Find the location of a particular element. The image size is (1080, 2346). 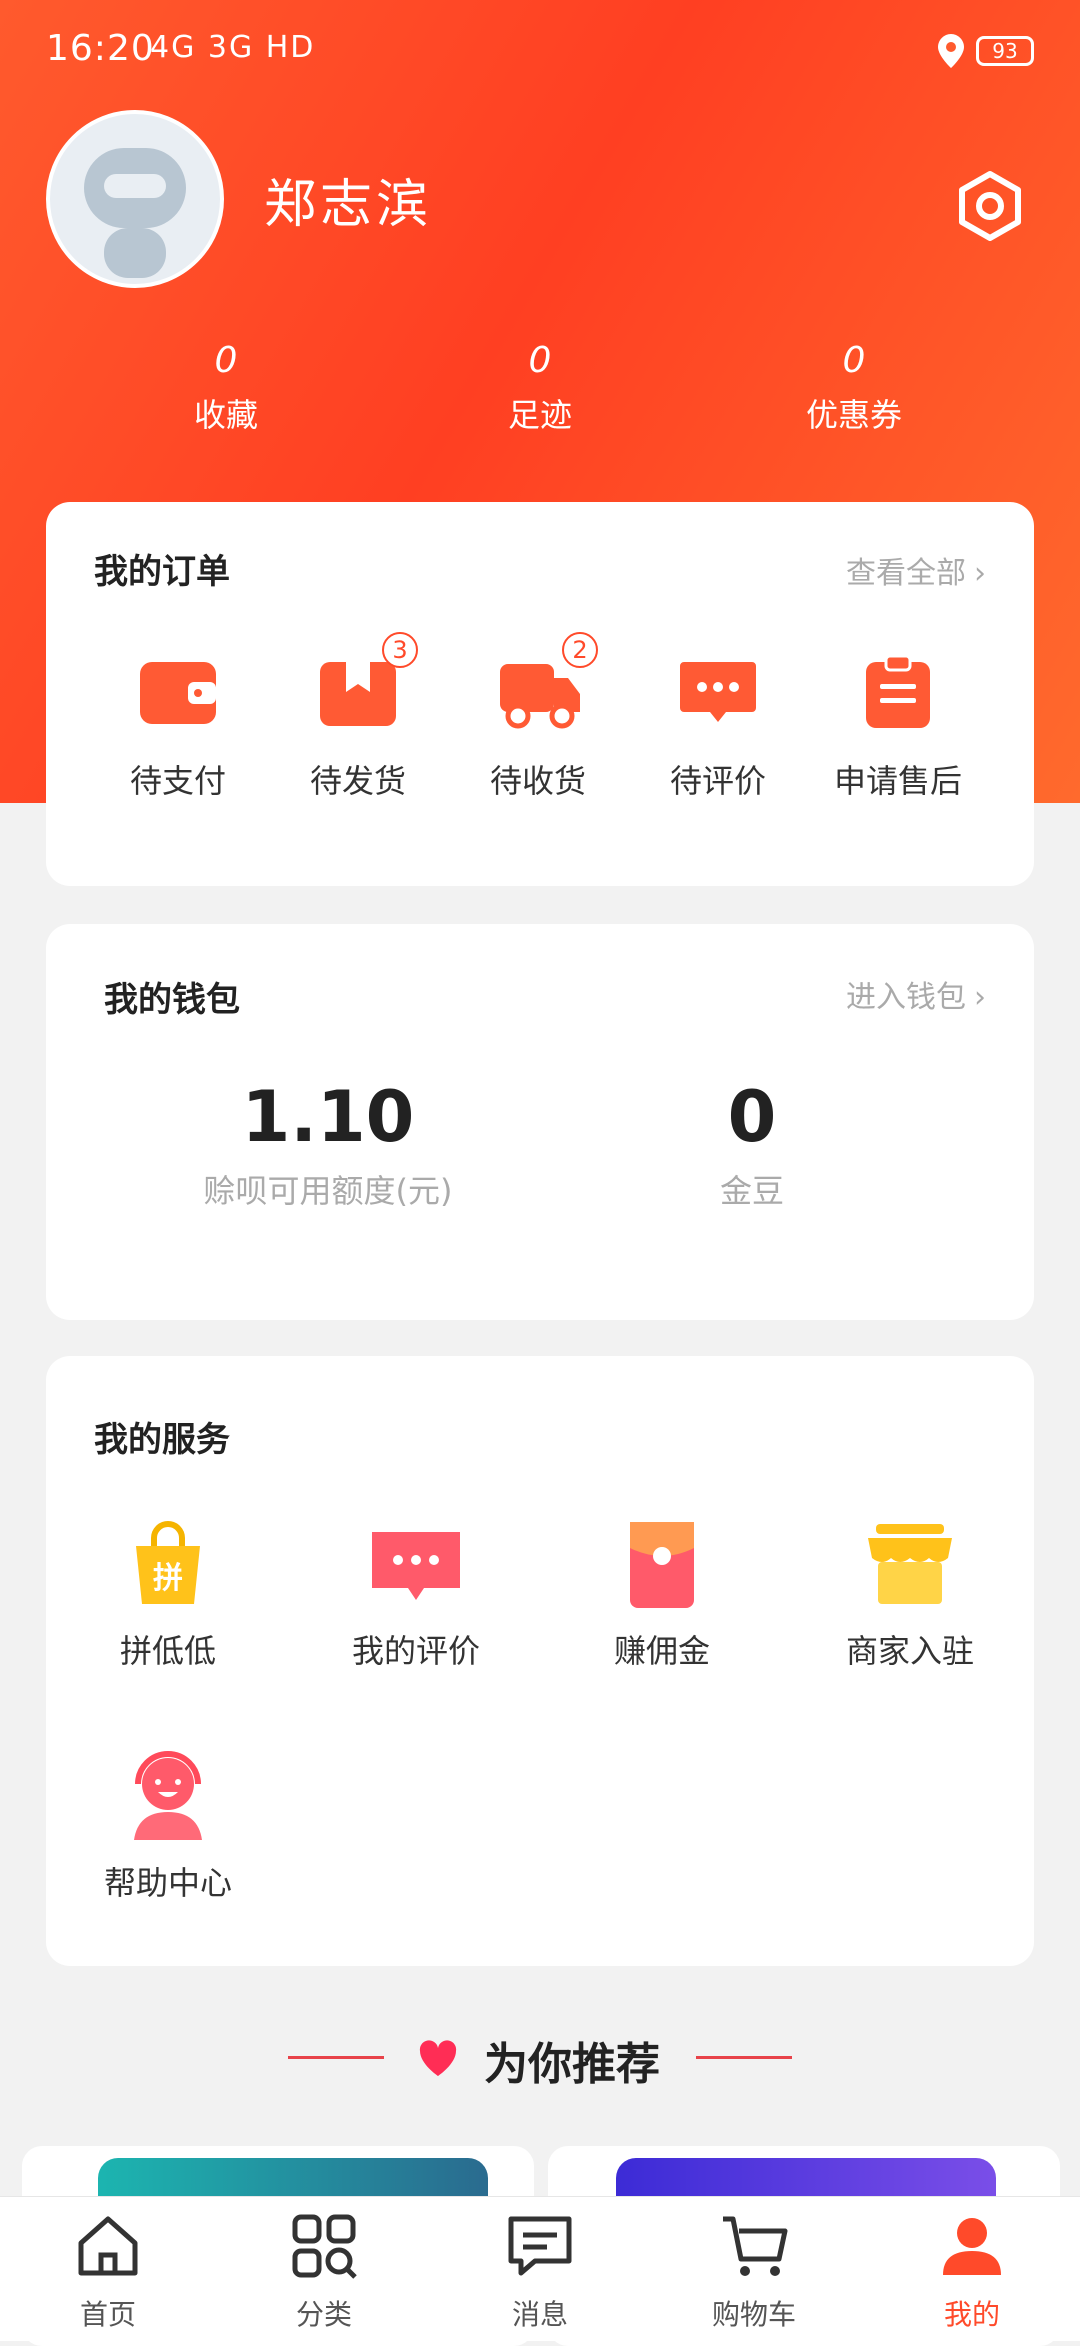

tab-cart: 购物车 is located at coordinates (754, 2272).